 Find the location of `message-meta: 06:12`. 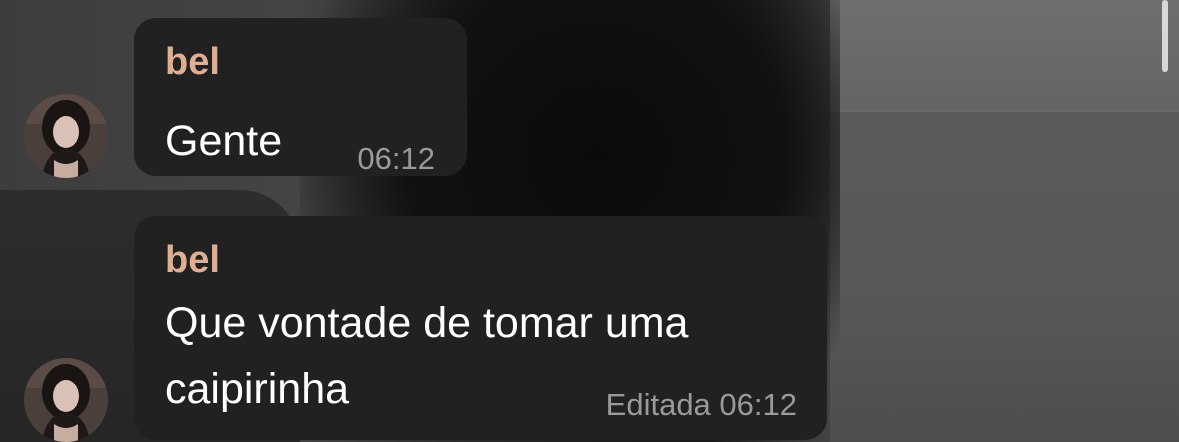

message-meta: 06:12 is located at coordinates (396, 159).